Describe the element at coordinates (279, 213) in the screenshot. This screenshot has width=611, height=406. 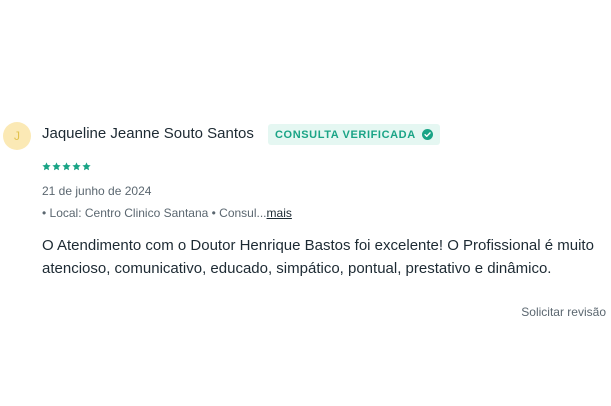
I see `more-link: mais` at that location.